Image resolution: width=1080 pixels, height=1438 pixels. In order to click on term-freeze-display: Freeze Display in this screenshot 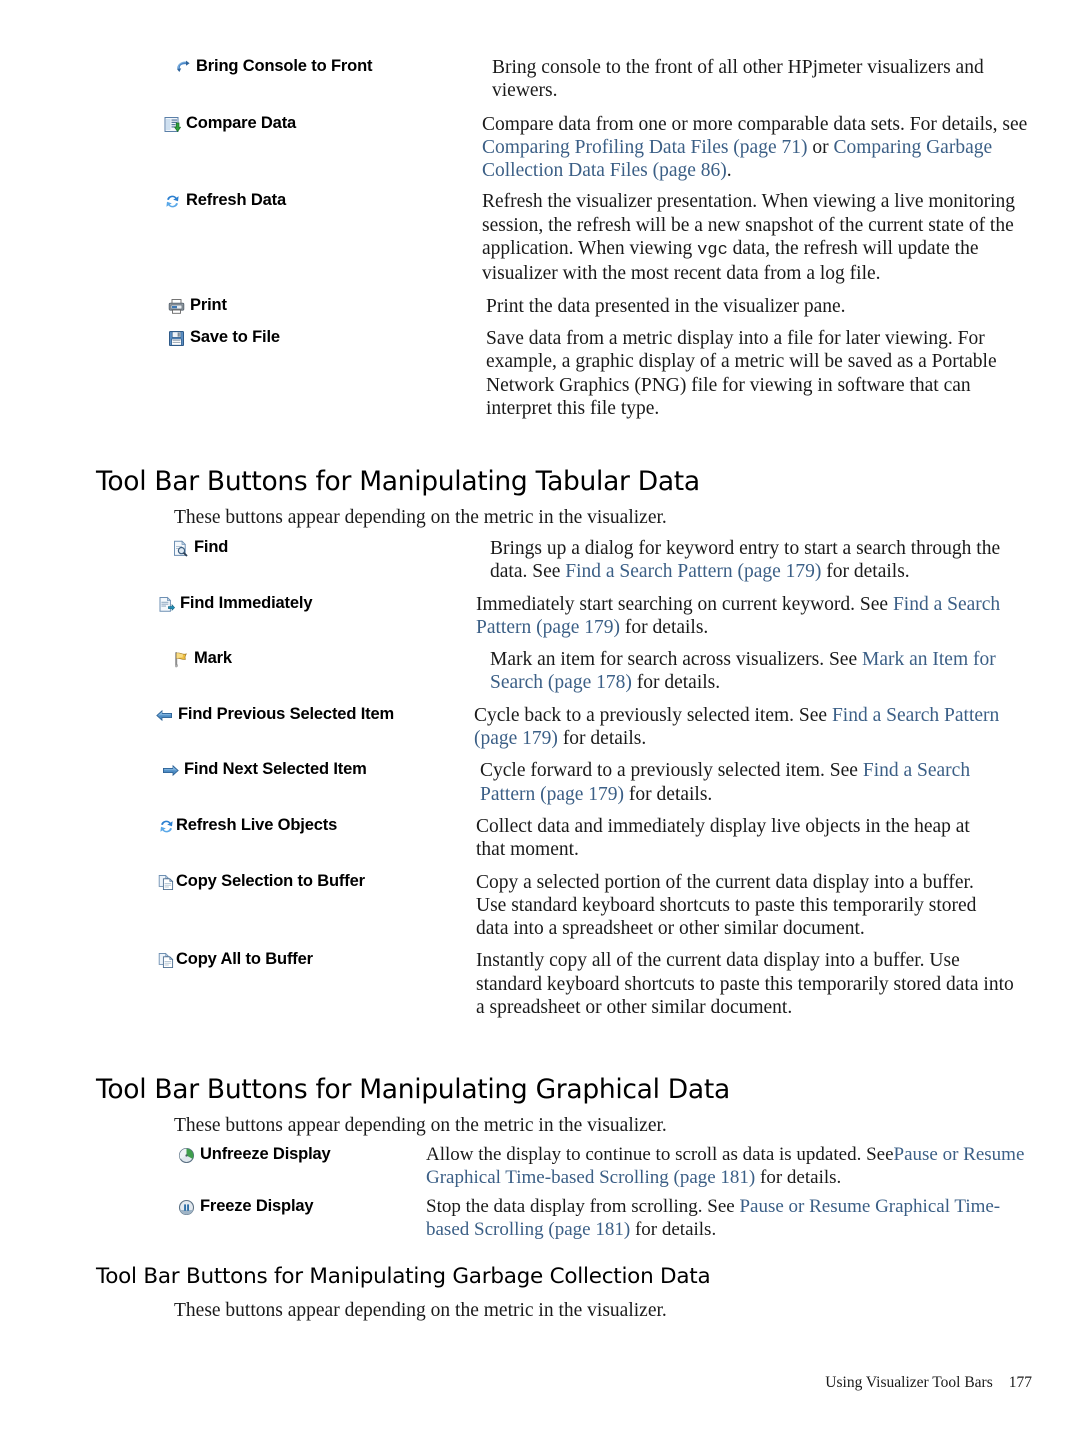, I will do `click(261, 1206)`.